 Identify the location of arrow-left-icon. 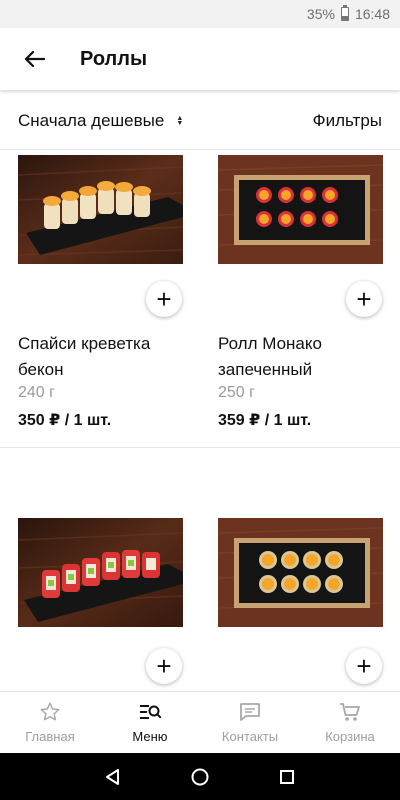
(34, 59).